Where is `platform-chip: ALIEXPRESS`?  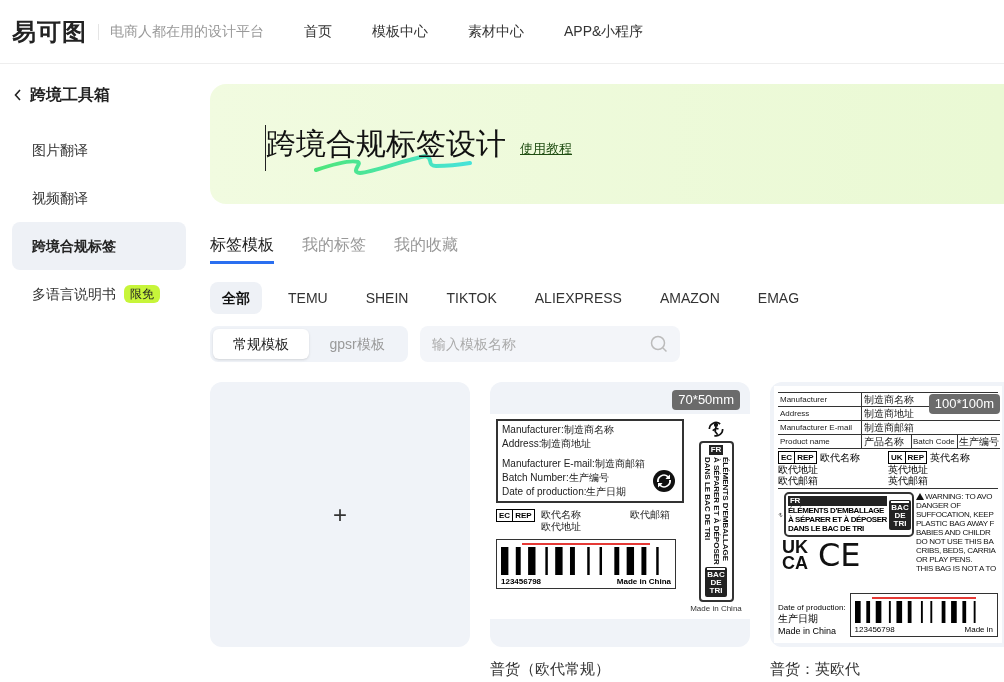
platform-chip: ALIEXPRESS is located at coordinates (578, 298).